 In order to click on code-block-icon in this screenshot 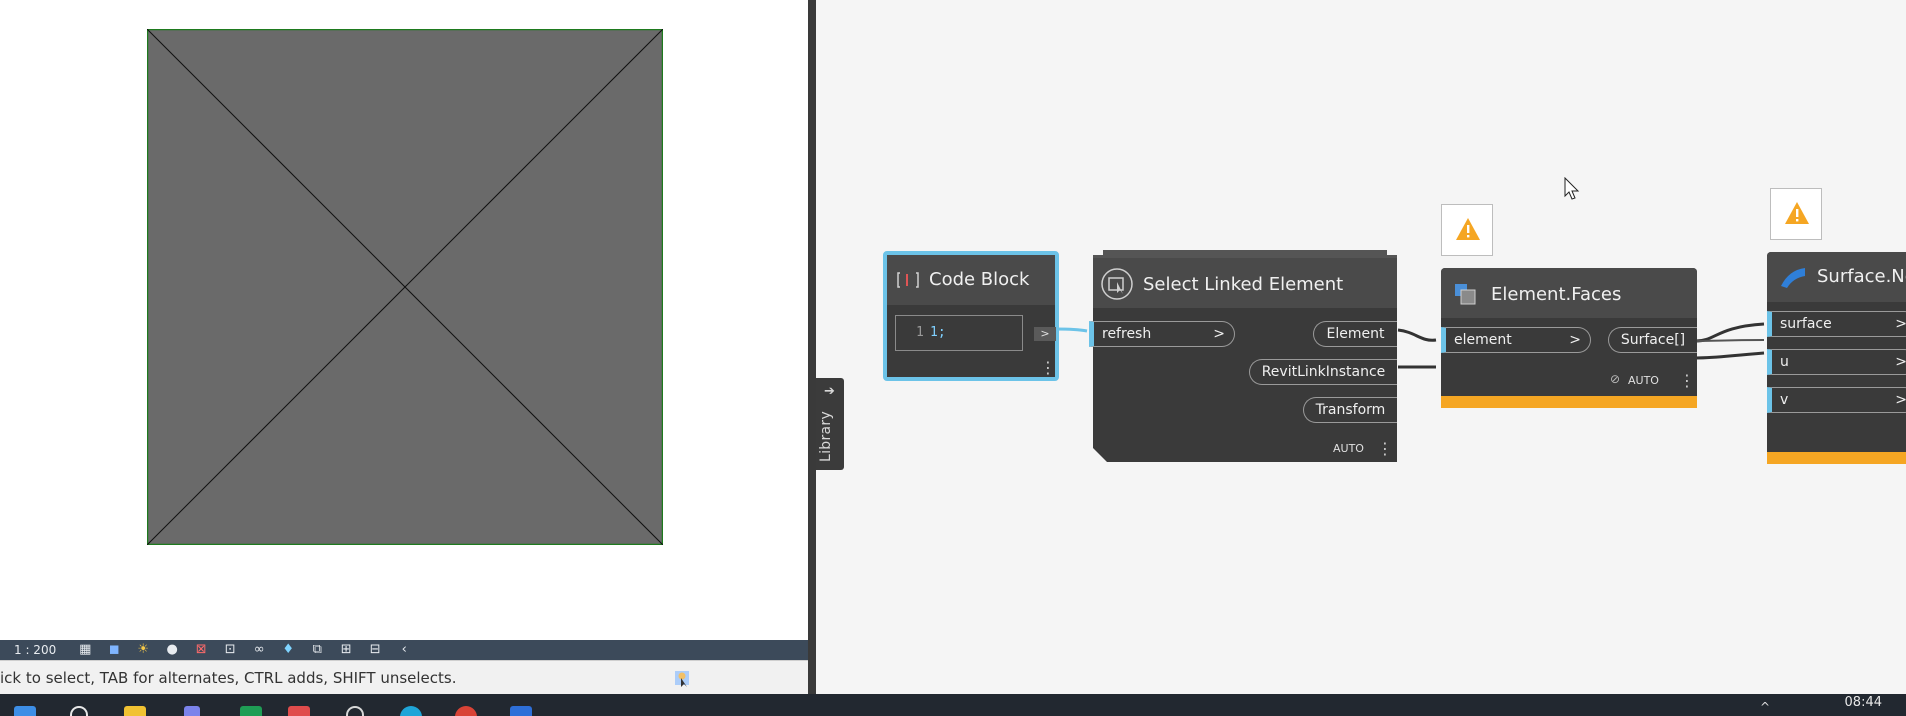, I will do `click(908, 280)`.